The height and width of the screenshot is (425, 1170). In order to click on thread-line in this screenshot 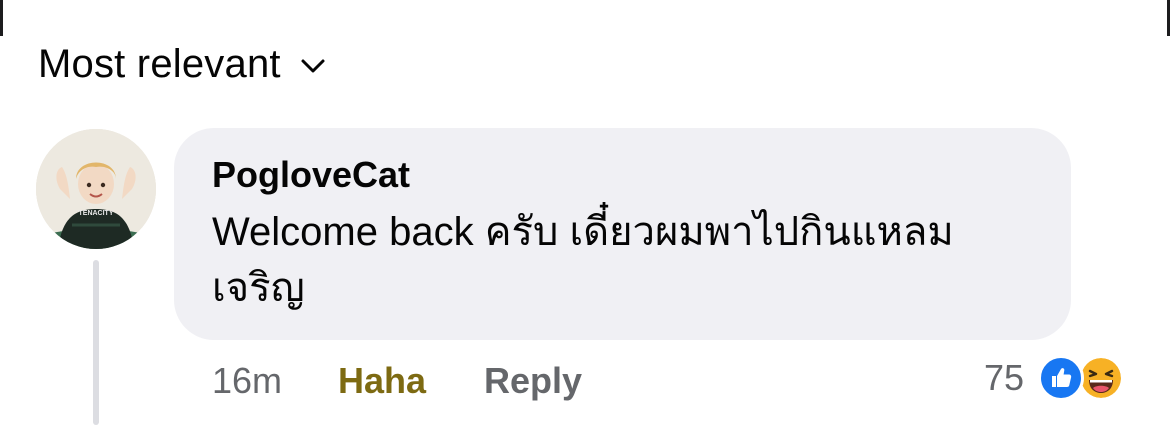, I will do `click(96, 342)`.